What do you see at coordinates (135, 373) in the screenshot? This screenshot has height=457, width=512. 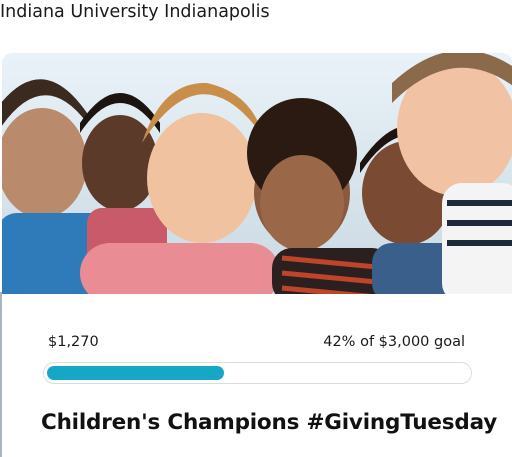 I see `progress-bar-fill` at bounding box center [135, 373].